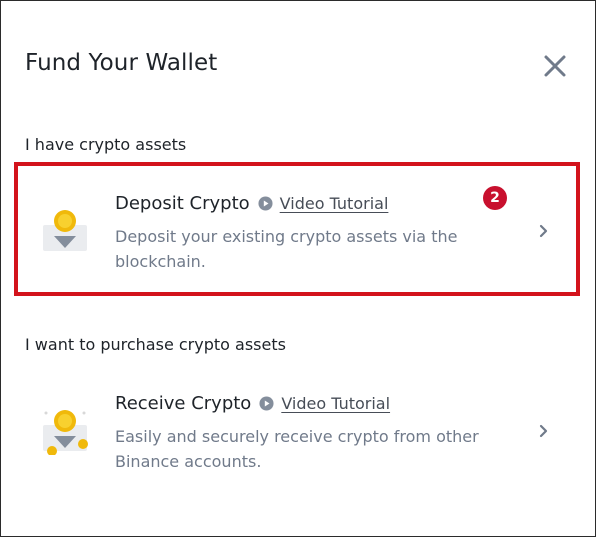 The height and width of the screenshot is (537, 596). I want to click on section-label-purchase-crypto: I want to purchase crypto assets, so click(155, 344).